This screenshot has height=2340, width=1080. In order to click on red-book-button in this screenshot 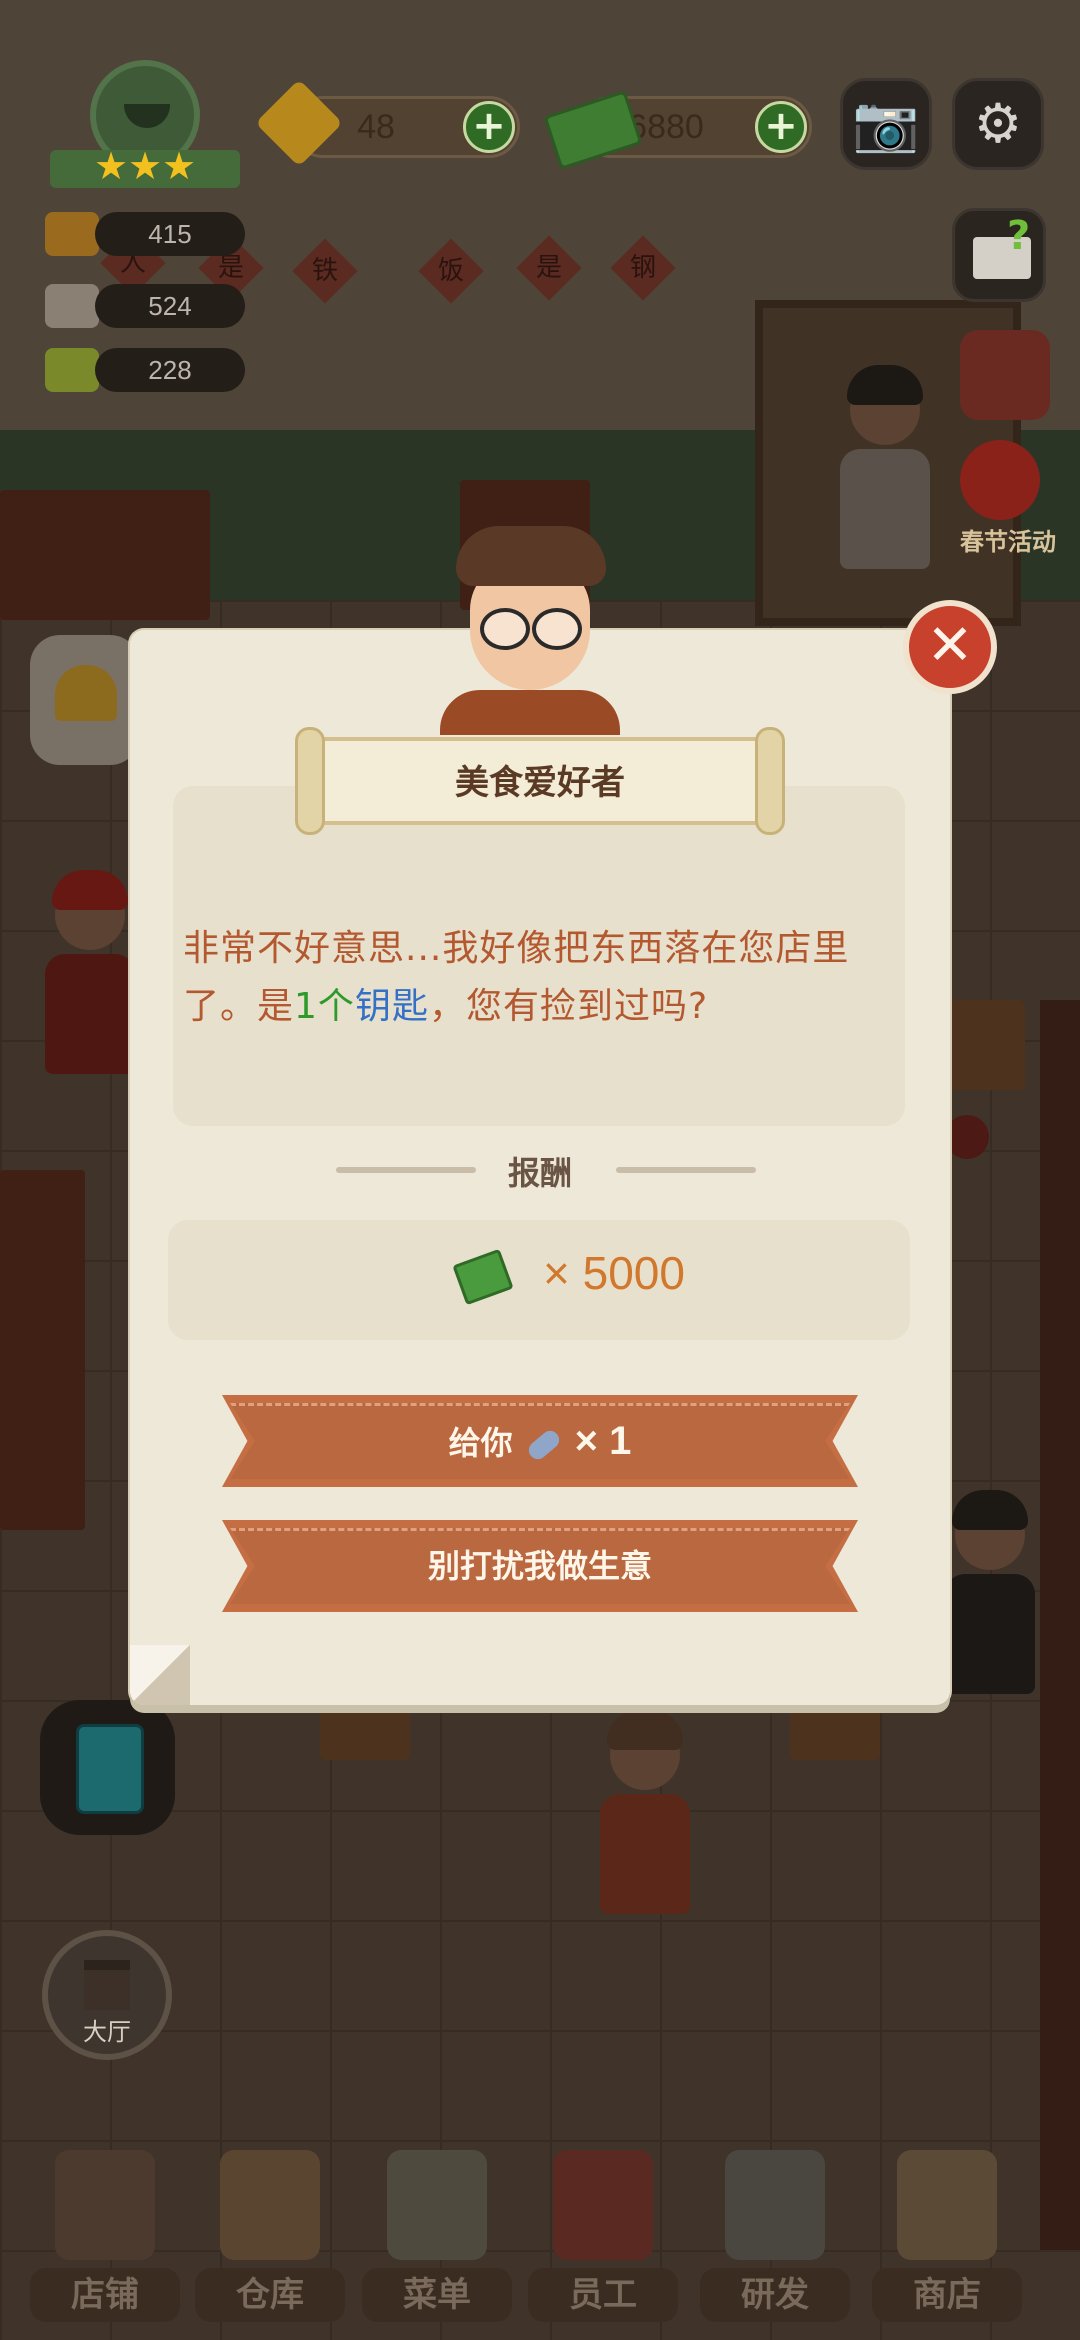, I will do `click(1005, 375)`.